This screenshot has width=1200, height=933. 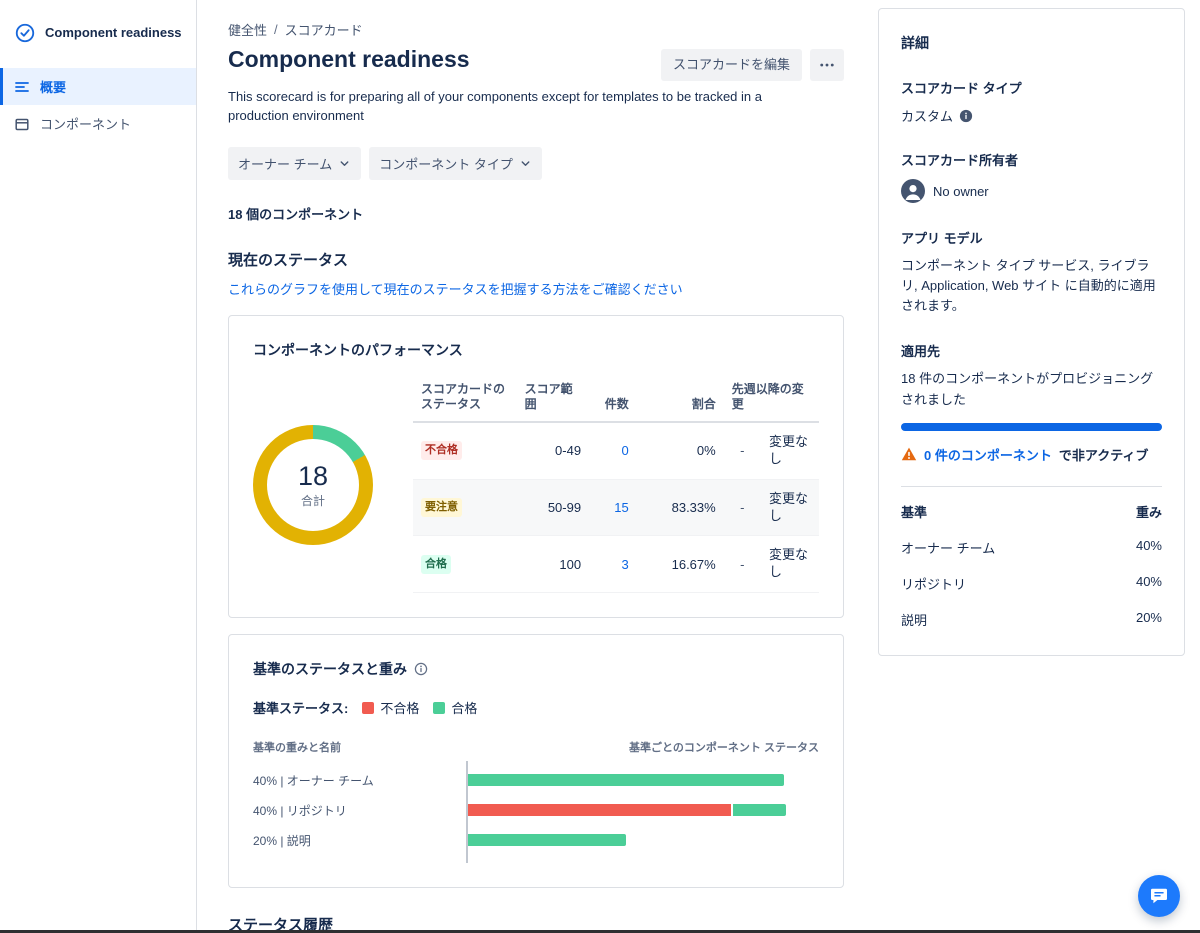 What do you see at coordinates (324, 29) in the screenshot?
I see `breadcrumb-scorecards-link: スコアカード` at bounding box center [324, 29].